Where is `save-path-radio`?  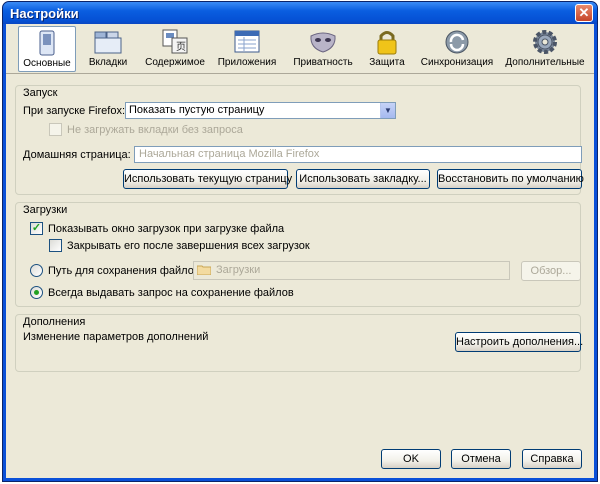
save-path-radio is located at coordinates (36, 270).